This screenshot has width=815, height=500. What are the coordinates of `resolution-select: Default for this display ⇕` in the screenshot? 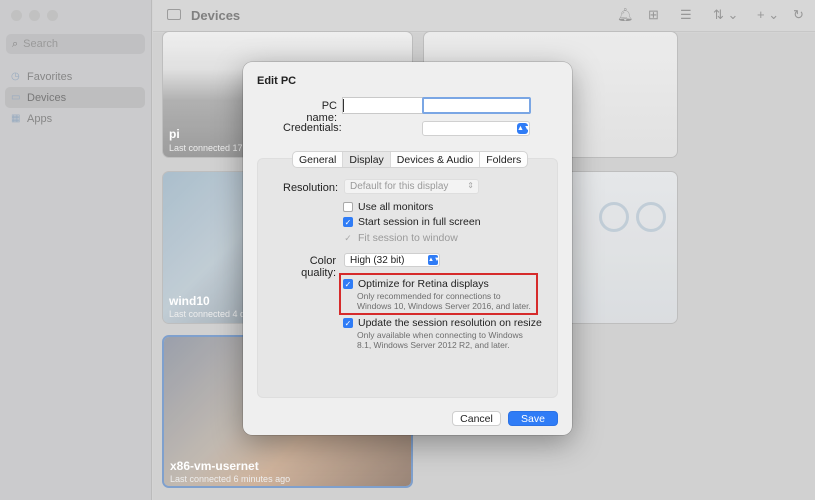 It's located at (411, 186).